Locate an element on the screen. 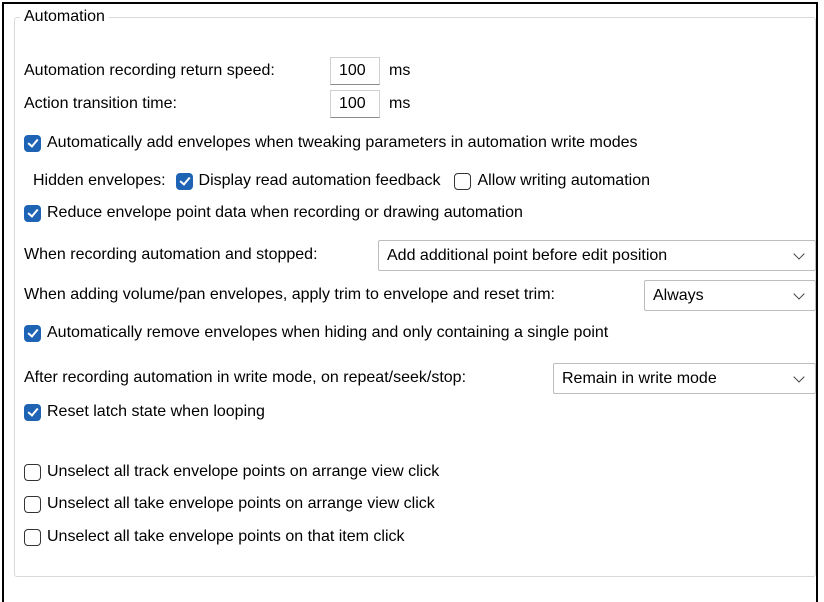 This screenshot has width=824, height=602. allow-writing-label: Allow writing automation is located at coordinates (563, 180).